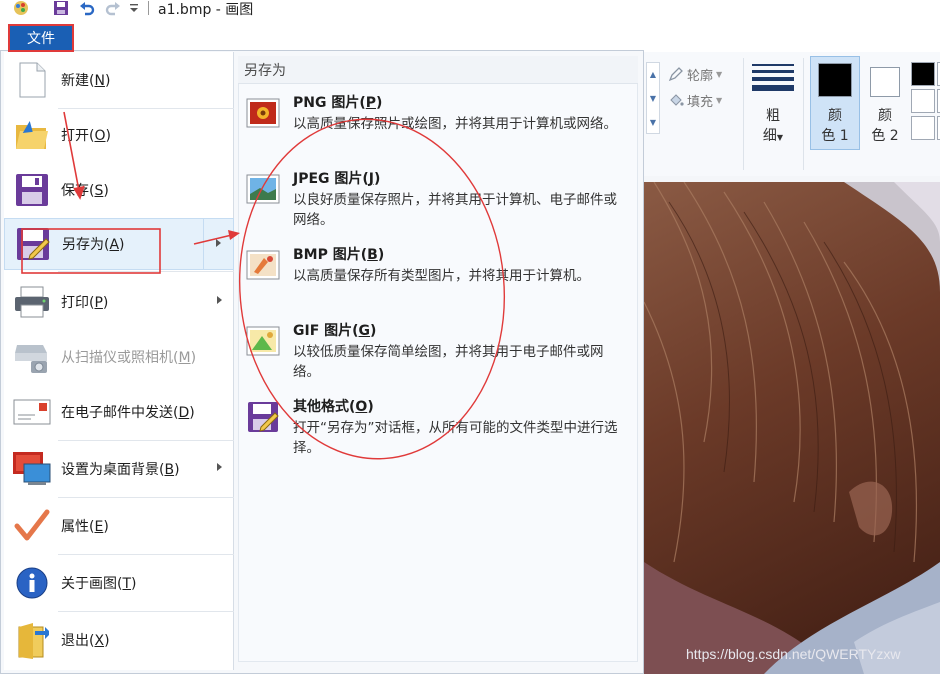  I want to click on shapes-scroll: ▲ ▼ ▼, so click(653, 98).